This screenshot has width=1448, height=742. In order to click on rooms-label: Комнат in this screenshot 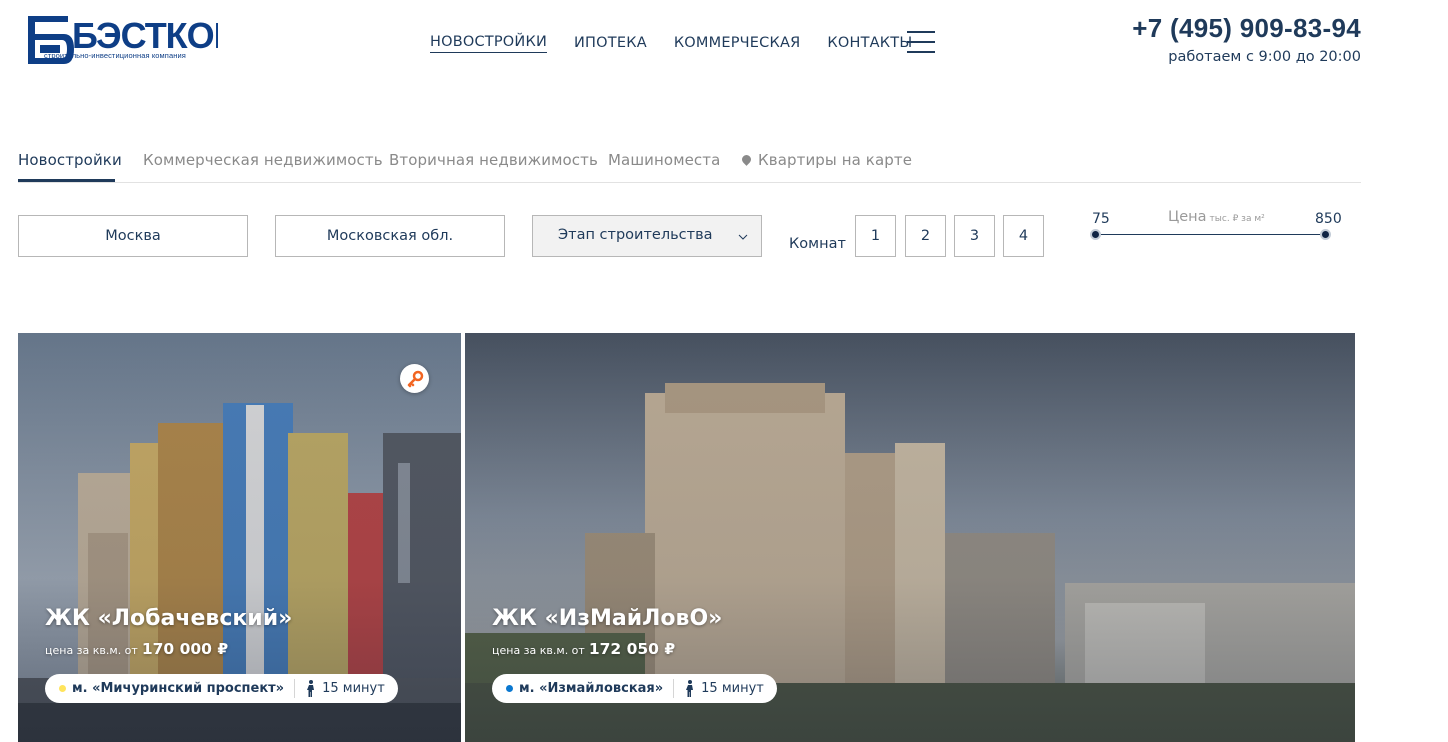, I will do `click(817, 244)`.